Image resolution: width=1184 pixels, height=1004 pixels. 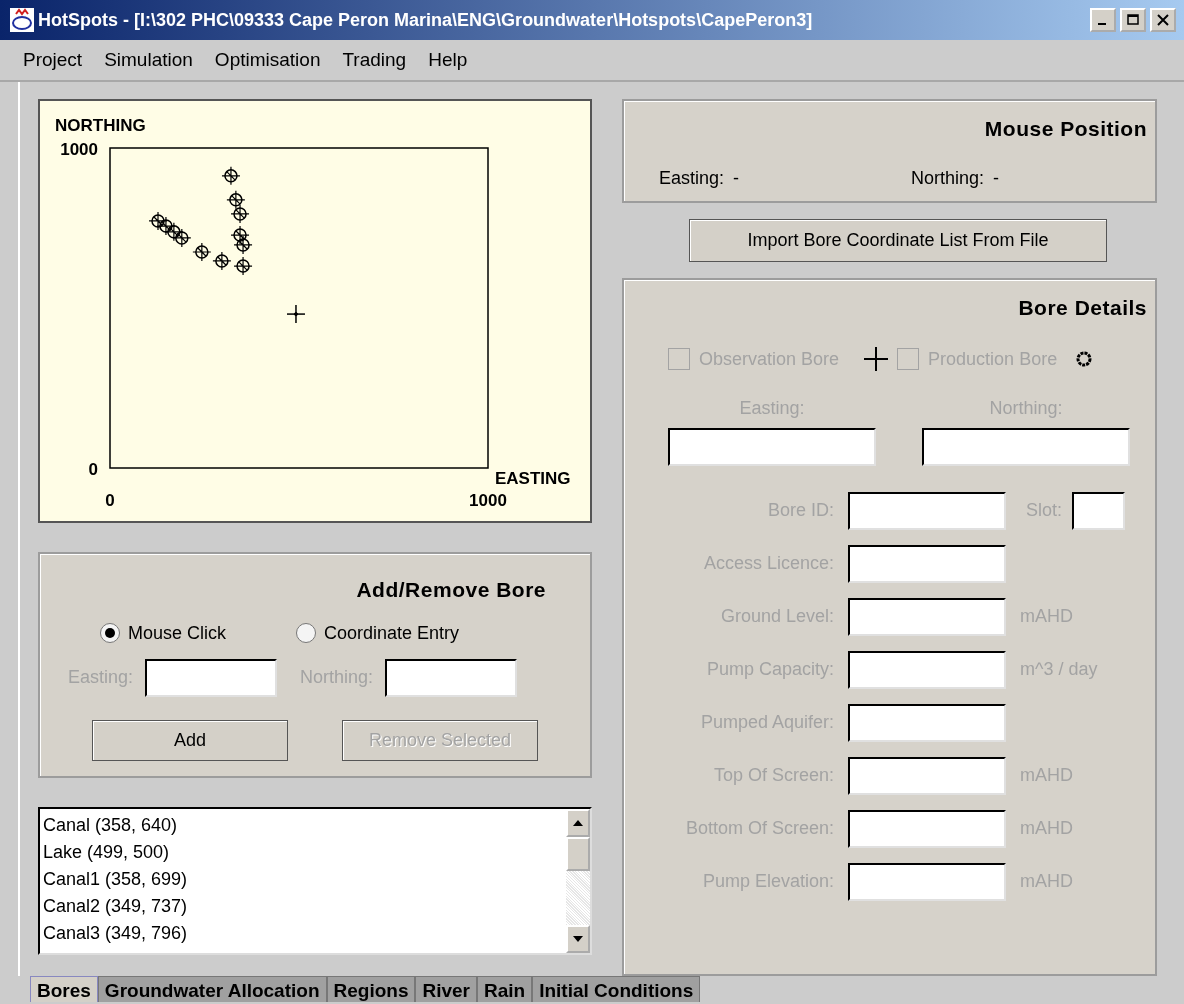 I want to click on app-icon, so click(x=22, y=20).